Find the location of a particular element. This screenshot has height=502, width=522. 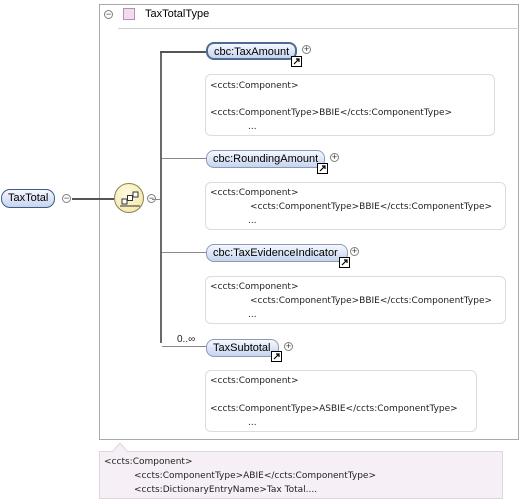

element-taxamount-label: cbc:TaxAmount is located at coordinates (252, 52).